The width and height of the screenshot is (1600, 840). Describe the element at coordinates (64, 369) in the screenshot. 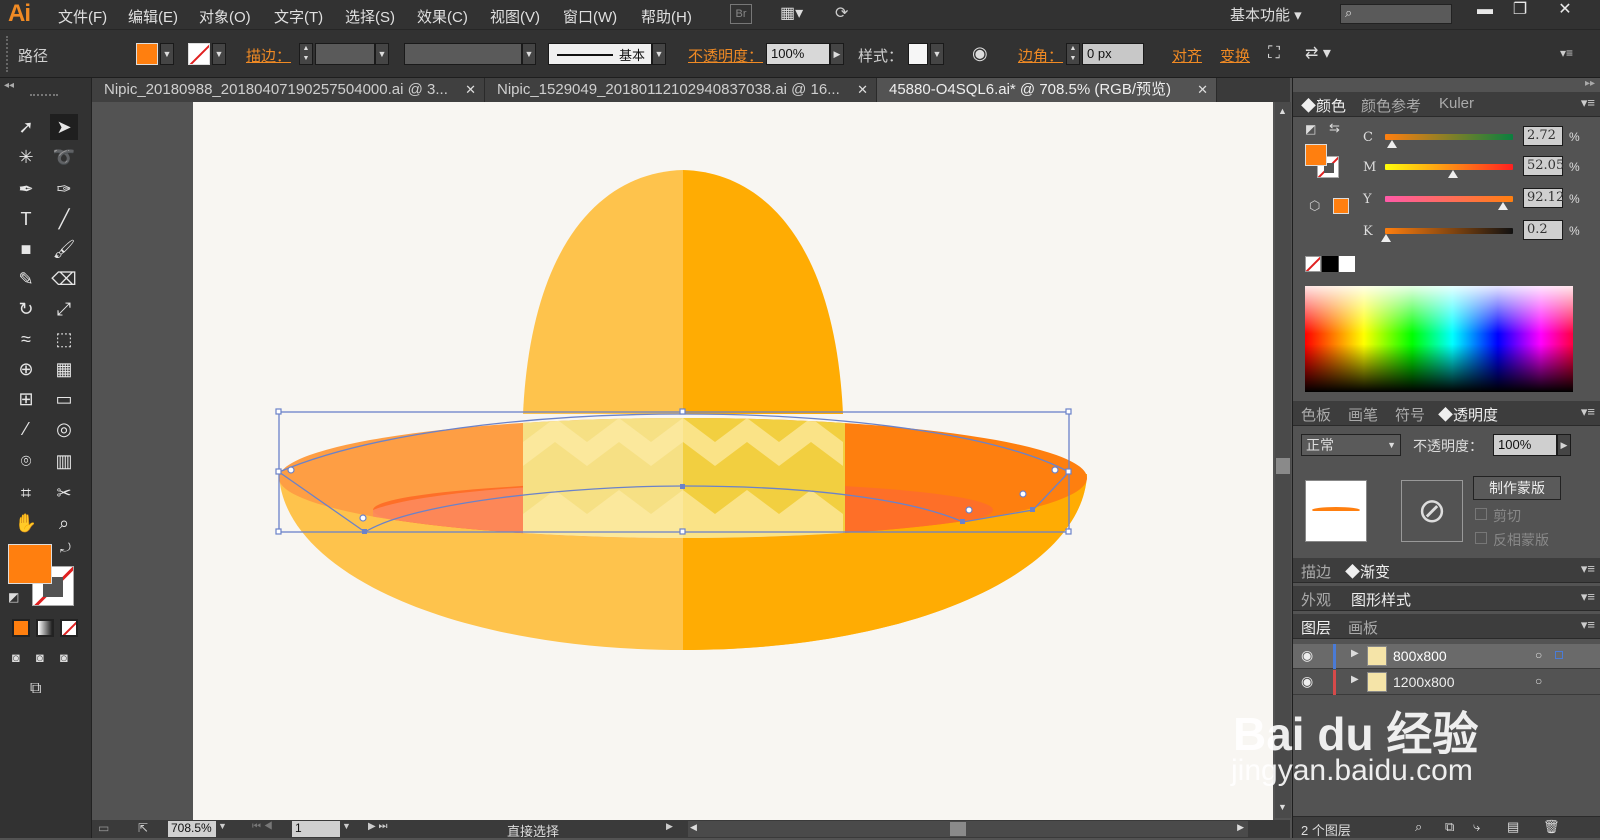

I see `perspective-grid-tool-icon: ▦` at that location.